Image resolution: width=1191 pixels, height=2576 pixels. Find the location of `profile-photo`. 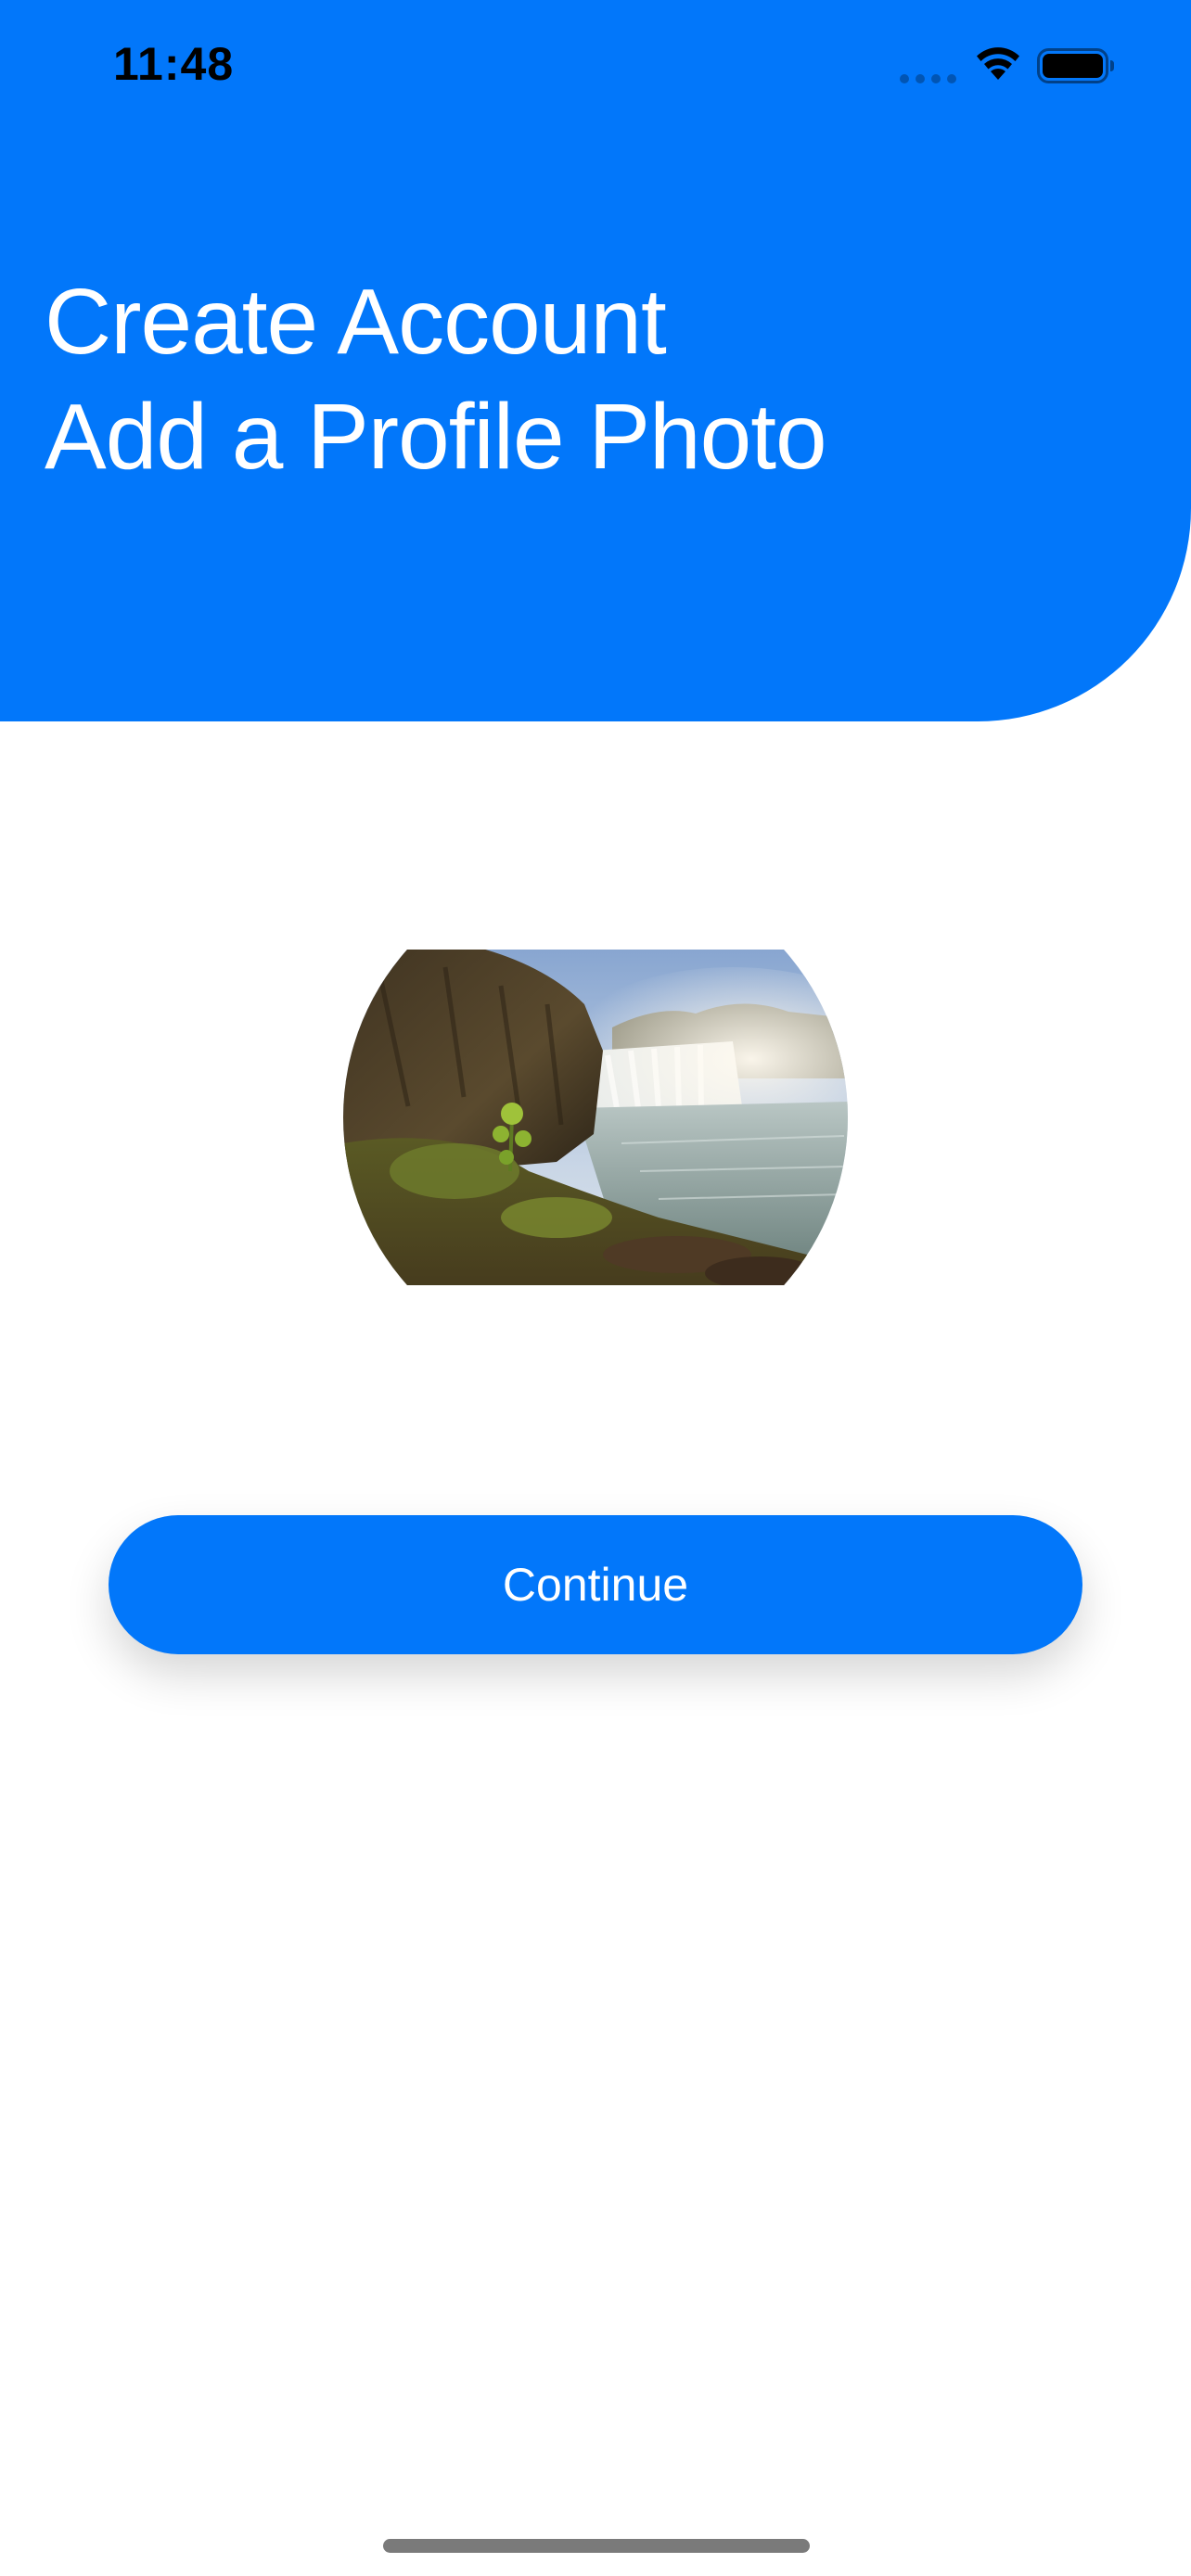

profile-photo is located at coordinates (595, 1117).